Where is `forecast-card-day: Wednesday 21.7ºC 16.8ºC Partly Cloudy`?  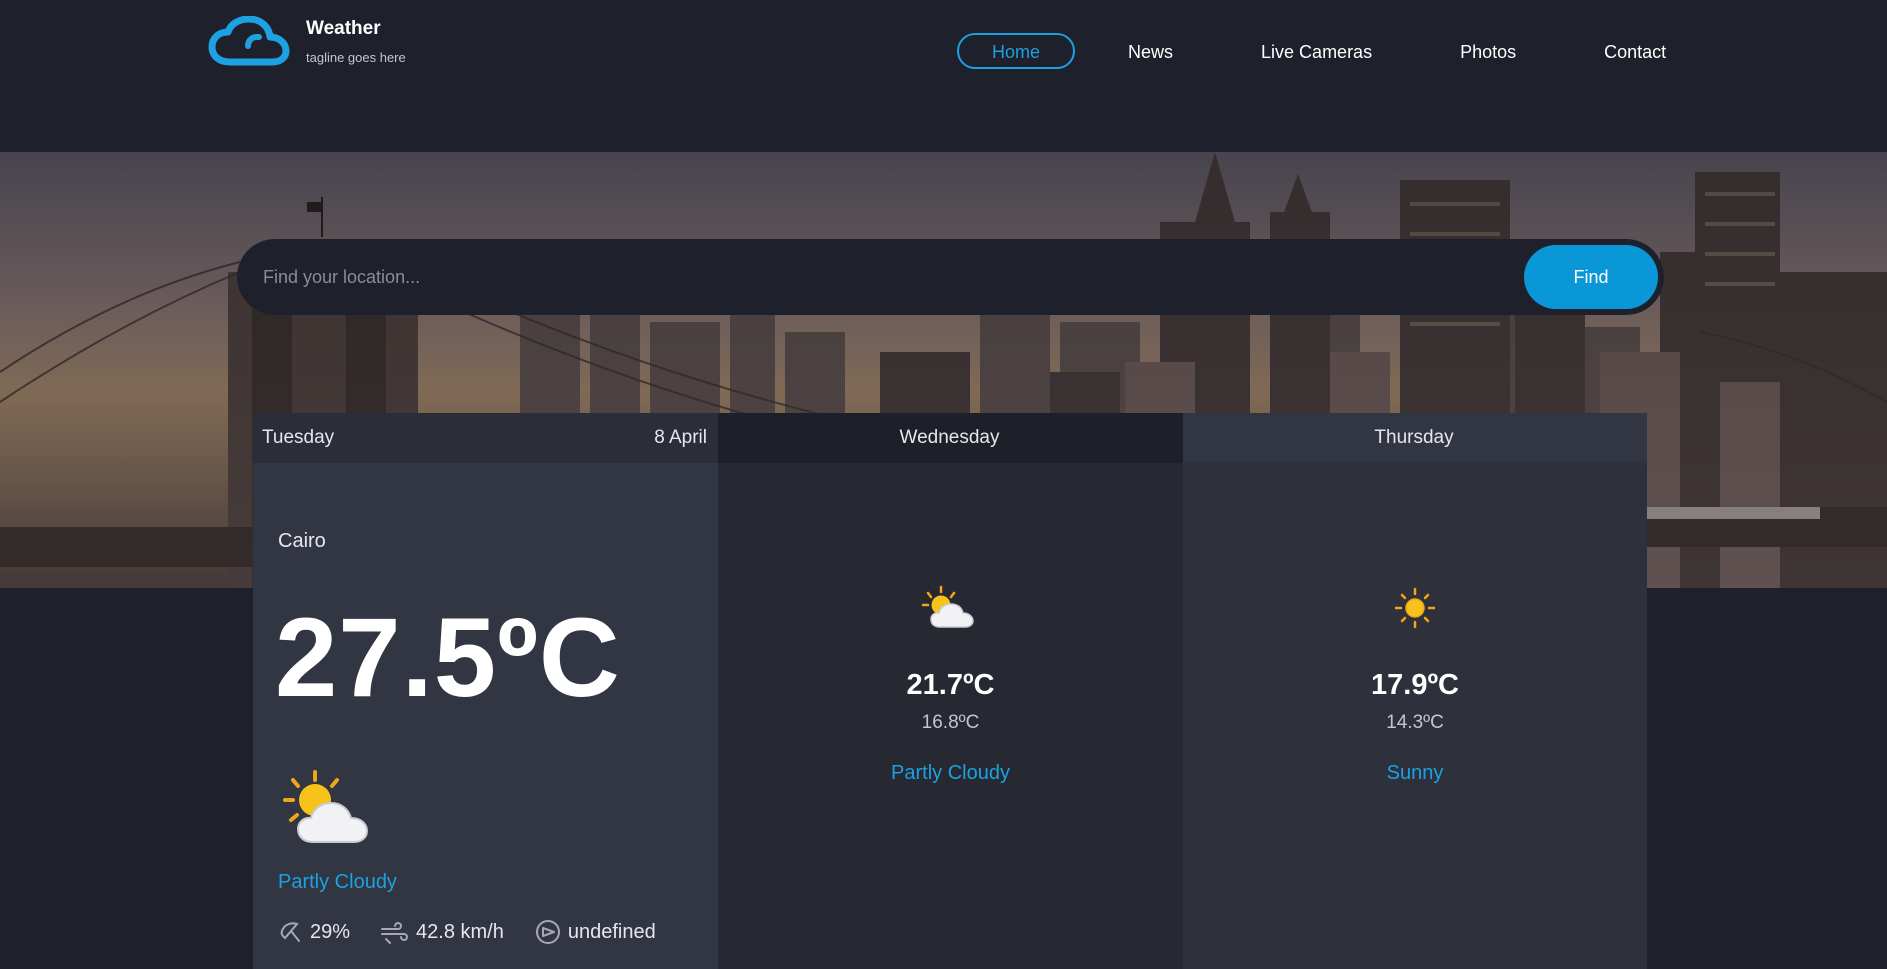
forecast-card-day: Wednesday 21.7ºC 16.8ºC Partly Cloudy is located at coordinates (950, 691).